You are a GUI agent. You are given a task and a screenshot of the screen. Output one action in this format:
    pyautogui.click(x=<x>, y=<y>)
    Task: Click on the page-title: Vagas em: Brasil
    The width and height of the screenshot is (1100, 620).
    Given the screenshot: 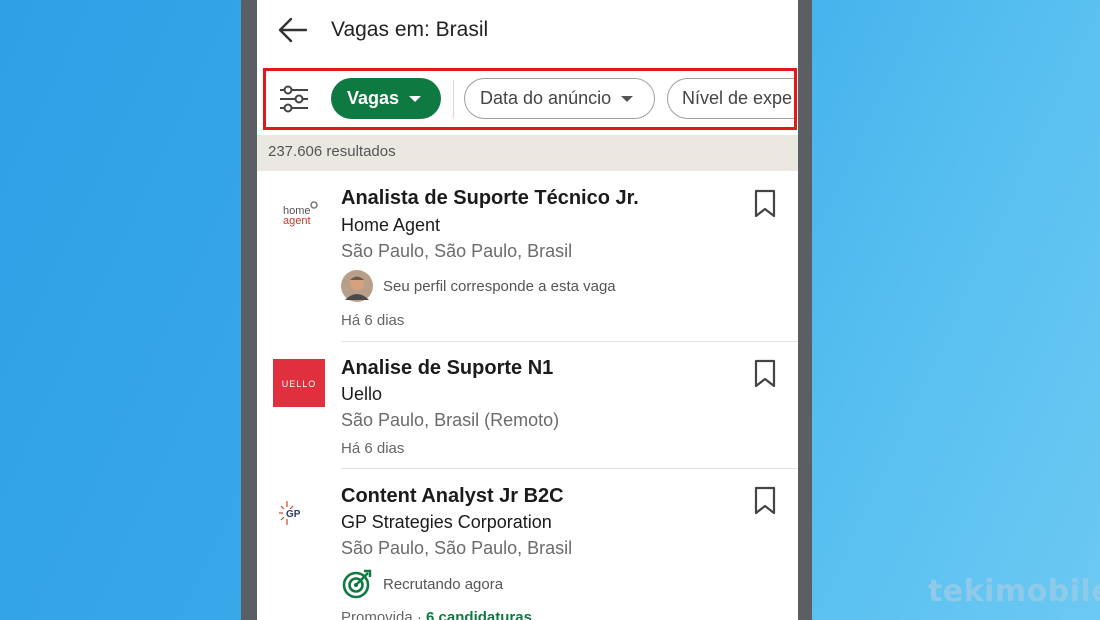 What is the action you would take?
    pyautogui.click(x=410, y=29)
    